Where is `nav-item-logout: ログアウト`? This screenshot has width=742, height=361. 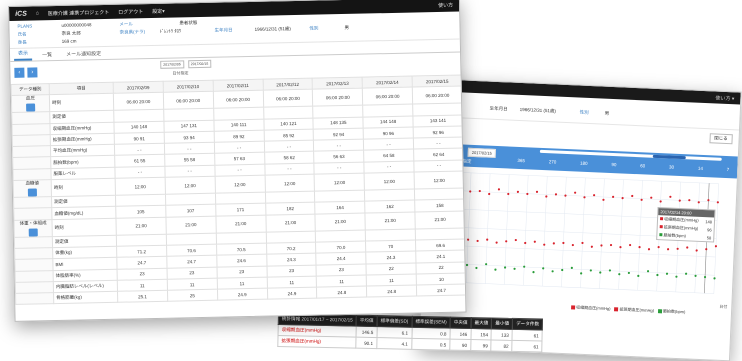 nav-item-logout: ログアウト is located at coordinates (130, 12).